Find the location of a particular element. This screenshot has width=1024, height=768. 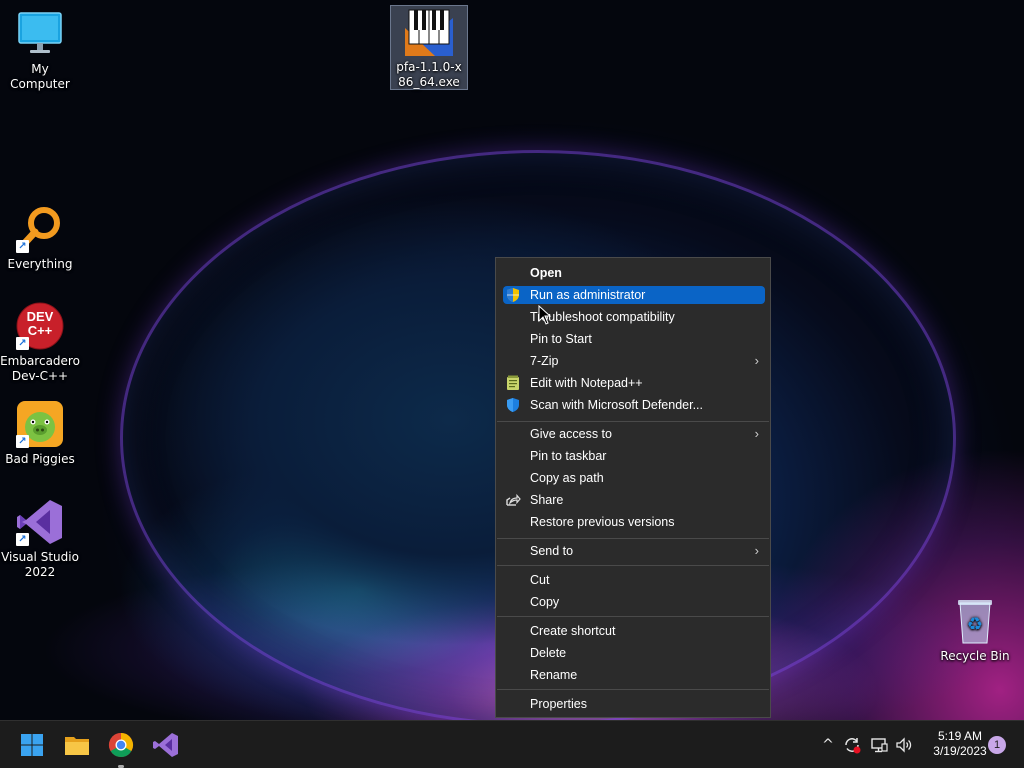

notepad-plus-plus-icon is located at coordinates (513, 383).